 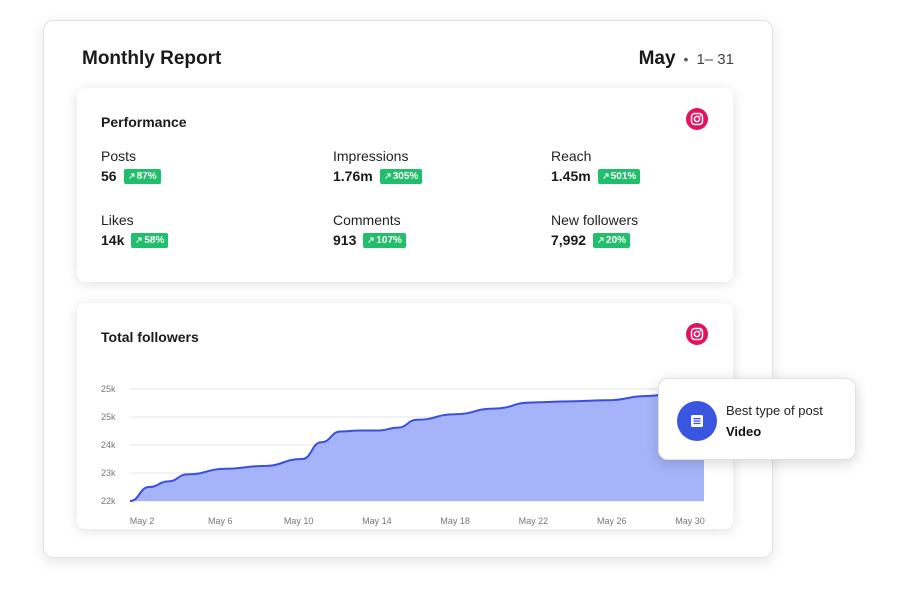 What do you see at coordinates (534, 521) in the screenshot?
I see `x-tick-label: May 22` at bounding box center [534, 521].